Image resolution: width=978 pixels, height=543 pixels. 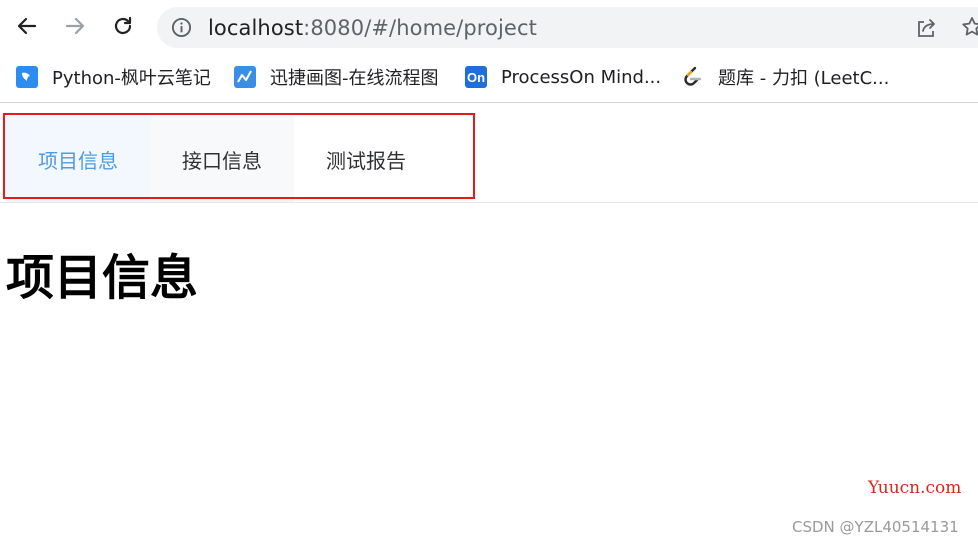 I want to click on forward-icon, so click(x=75, y=26).